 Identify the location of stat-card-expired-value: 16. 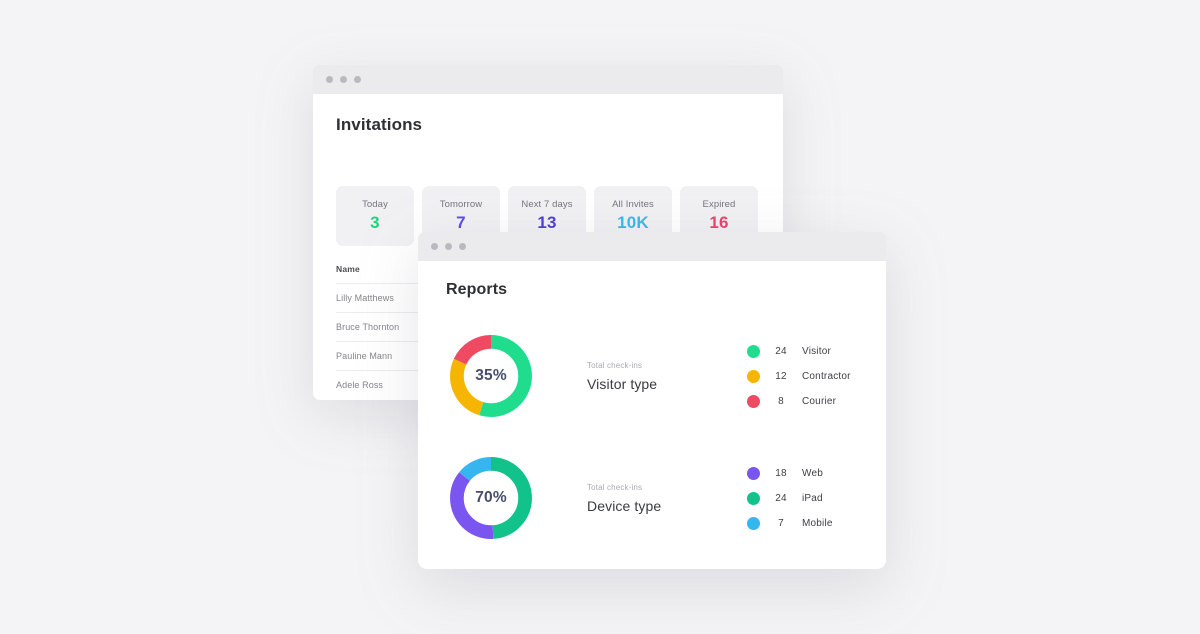
(719, 222).